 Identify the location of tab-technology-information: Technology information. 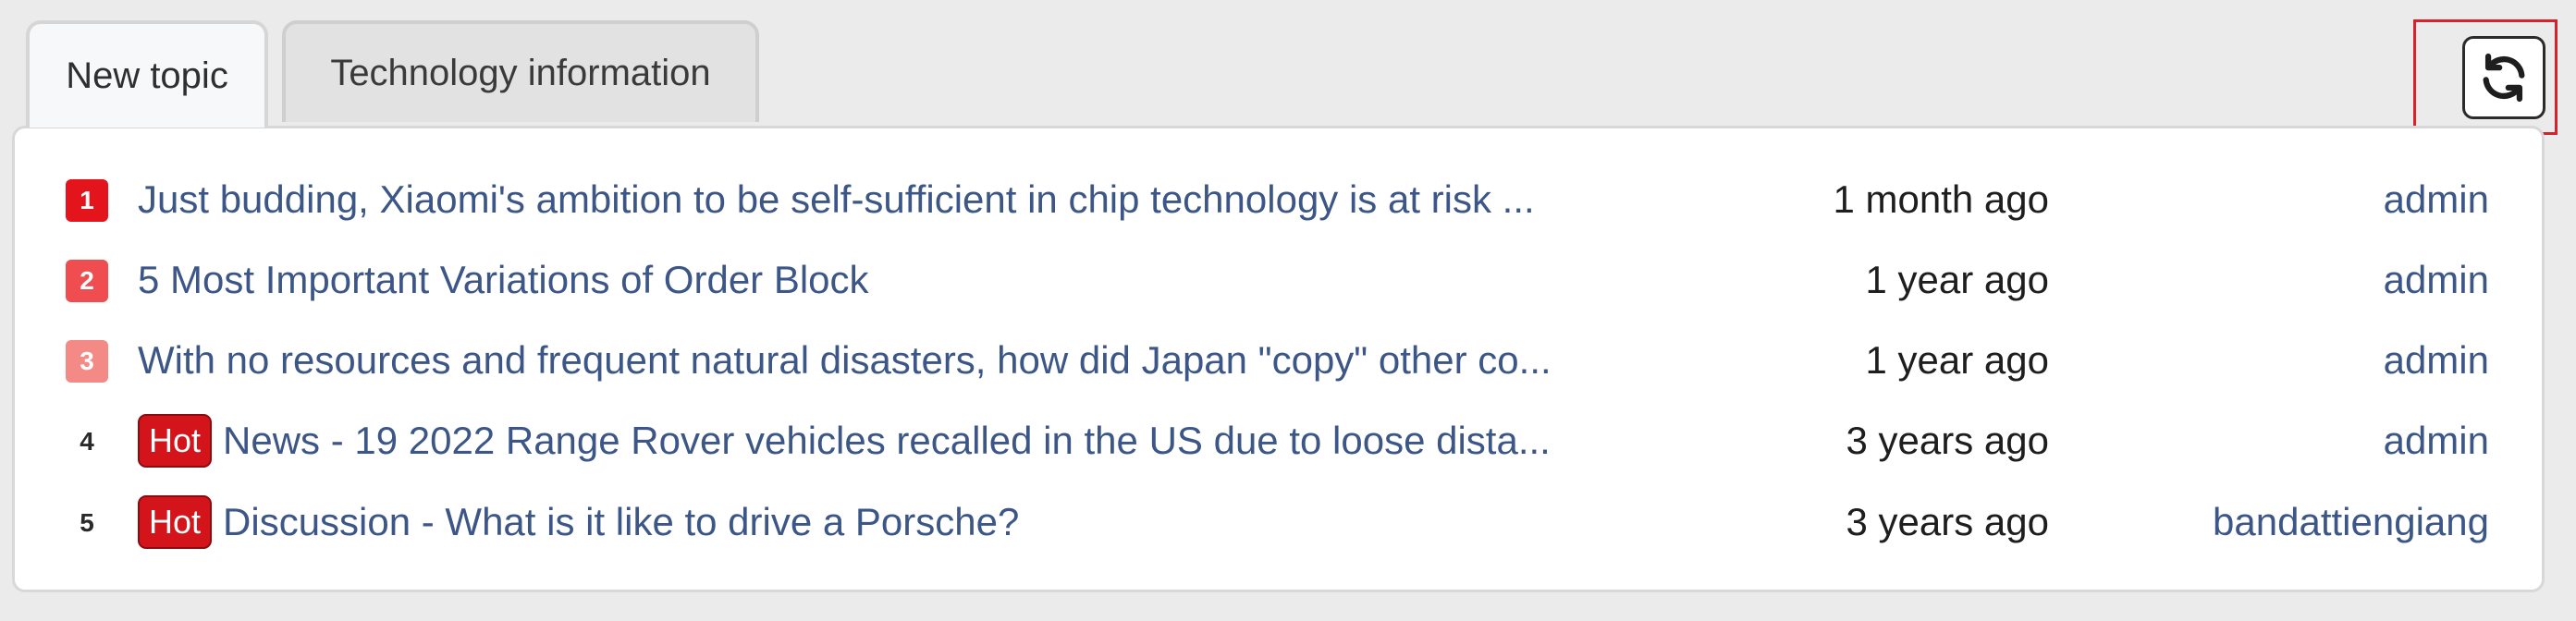
(521, 71).